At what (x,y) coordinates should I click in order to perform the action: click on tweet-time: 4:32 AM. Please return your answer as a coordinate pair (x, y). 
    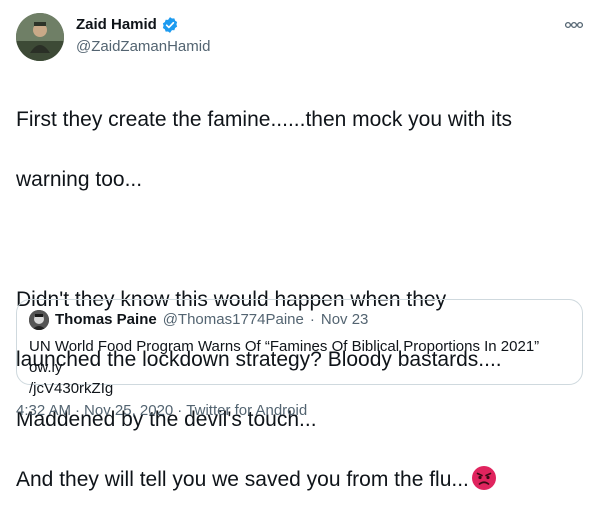
    Looking at the image, I should click on (43, 411).